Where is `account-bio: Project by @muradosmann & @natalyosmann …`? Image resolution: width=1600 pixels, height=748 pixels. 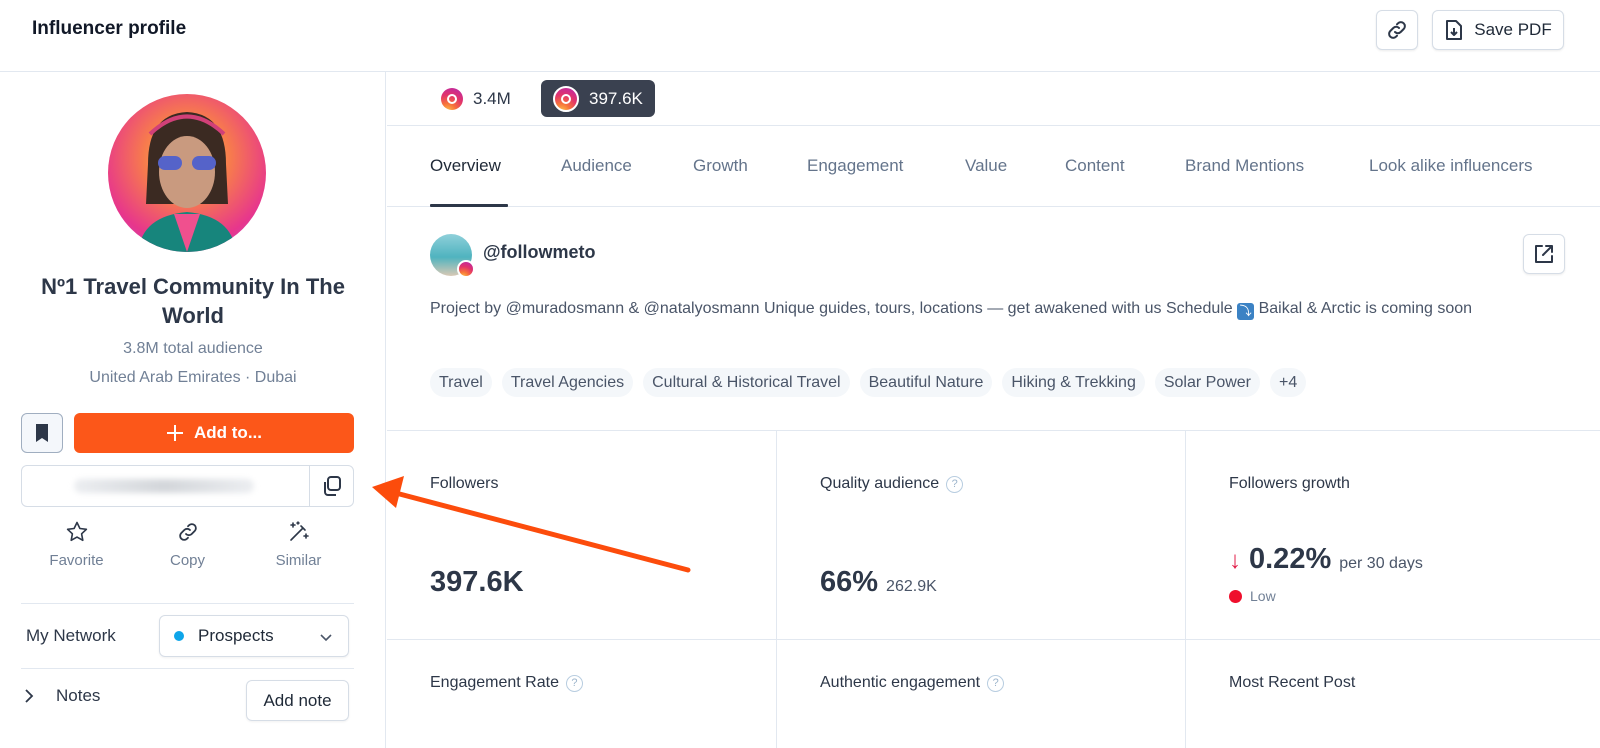
account-bio: Project by @muradosmann & @natalyosmann … is located at coordinates (995, 309).